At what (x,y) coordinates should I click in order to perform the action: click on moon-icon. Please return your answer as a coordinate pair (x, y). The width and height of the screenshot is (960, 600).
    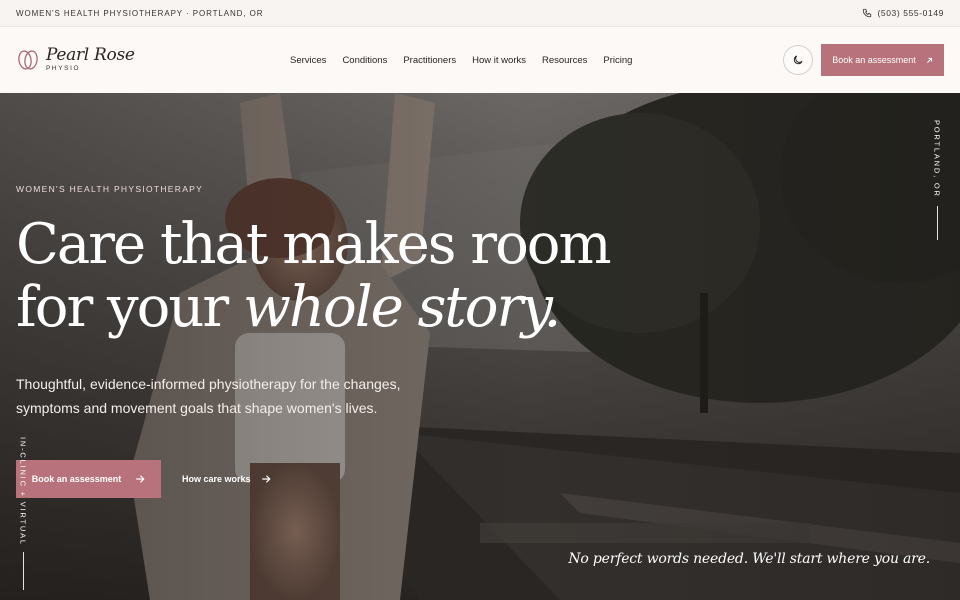
    Looking at the image, I should click on (798, 60).